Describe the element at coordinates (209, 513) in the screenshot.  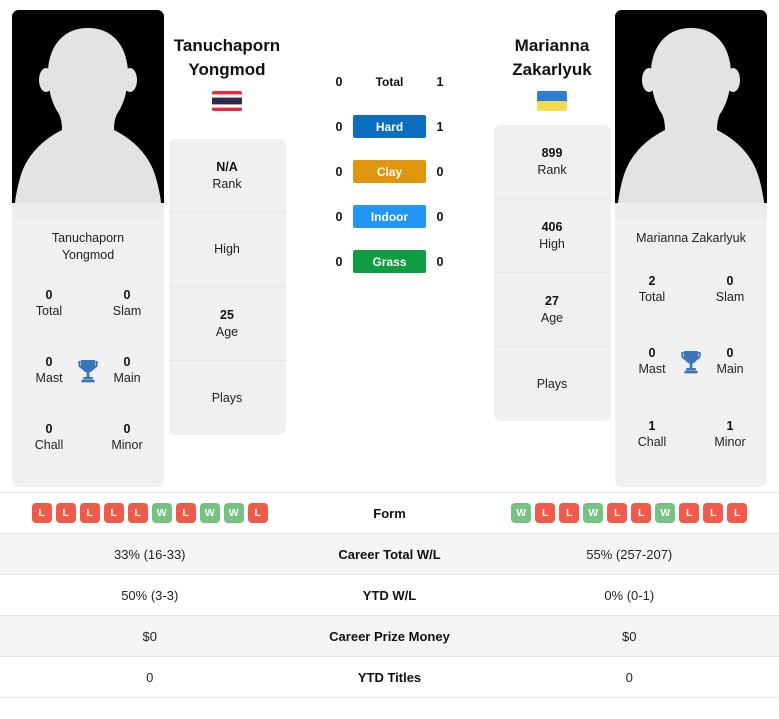
I see `form-badge-left-7: W` at that location.